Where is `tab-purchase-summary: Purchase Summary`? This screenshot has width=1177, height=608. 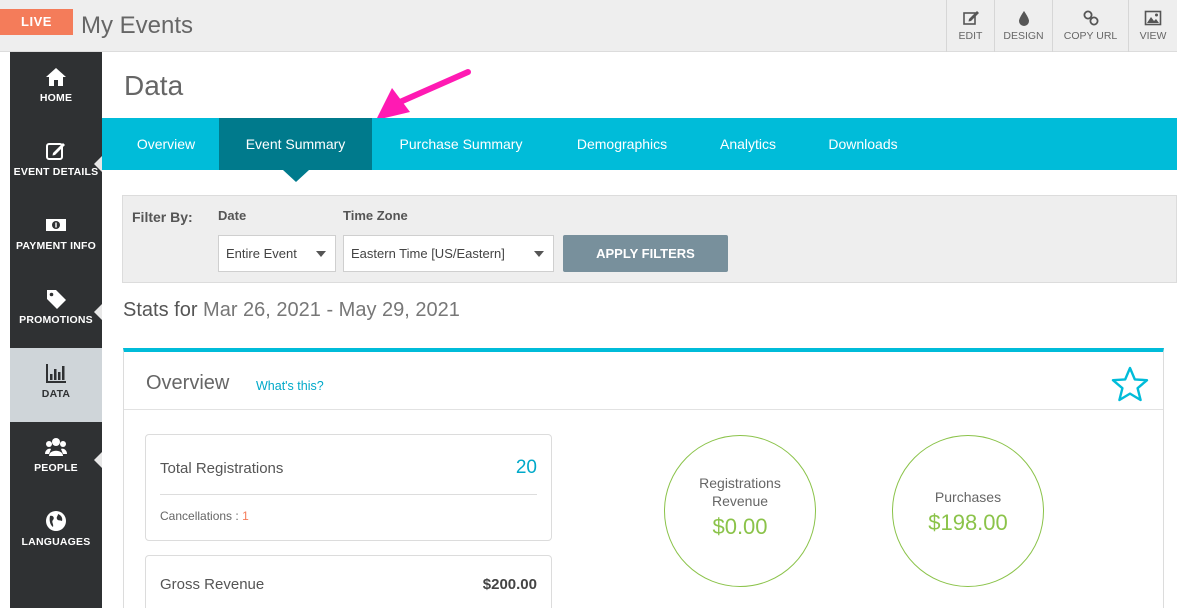 tab-purchase-summary: Purchase Summary is located at coordinates (461, 144).